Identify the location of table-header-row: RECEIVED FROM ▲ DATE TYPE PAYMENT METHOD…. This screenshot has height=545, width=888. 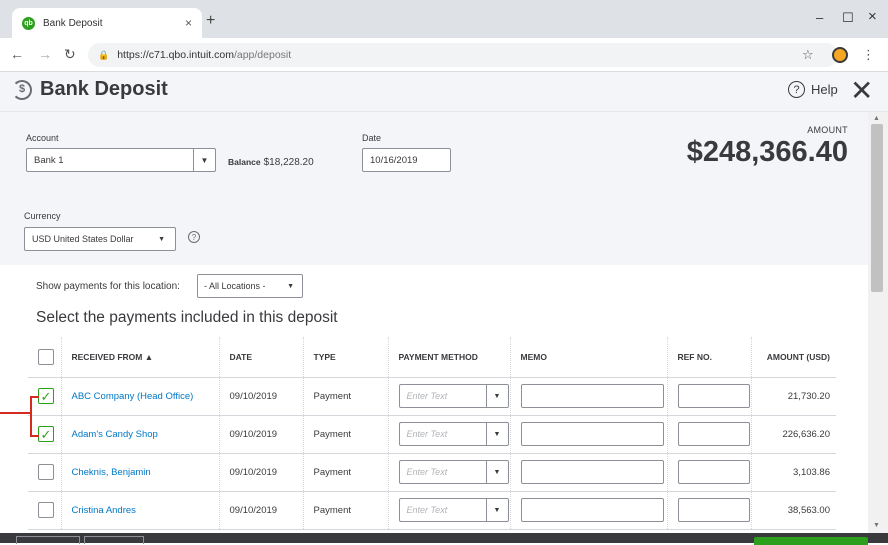
(432, 357).